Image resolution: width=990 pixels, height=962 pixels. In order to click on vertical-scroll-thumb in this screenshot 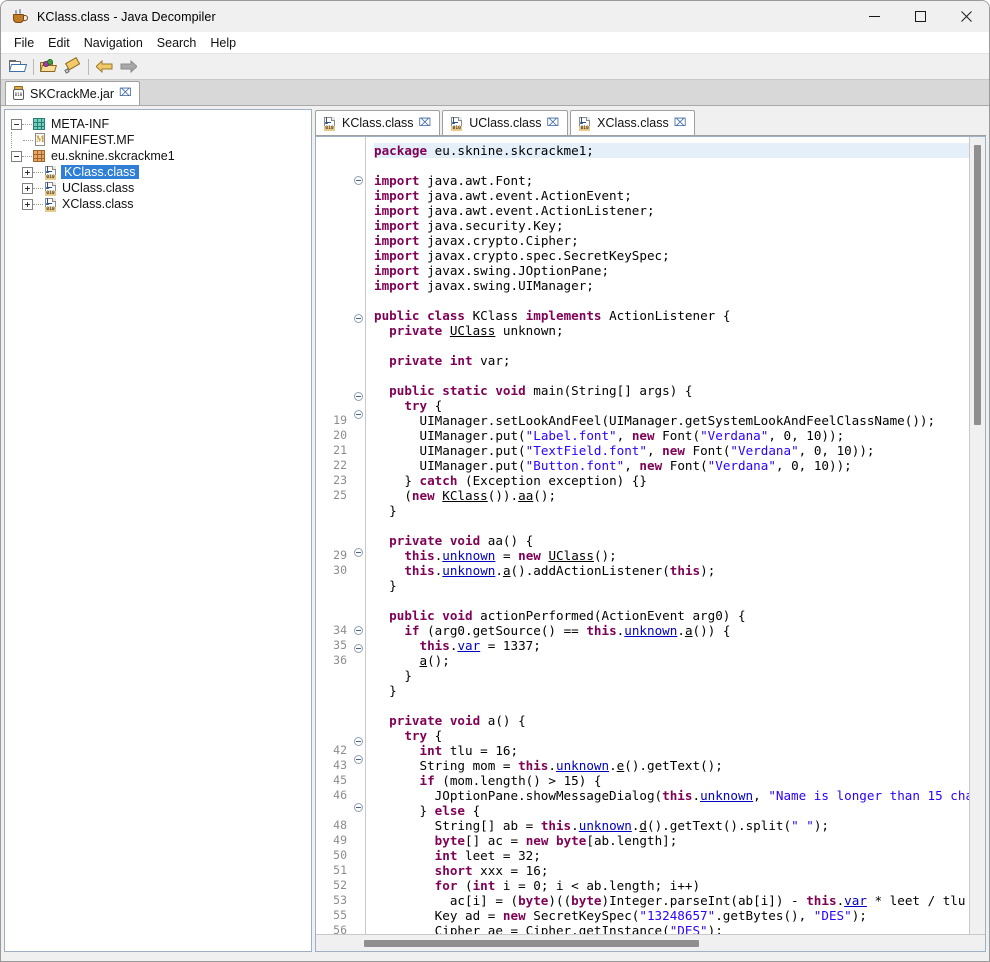, I will do `click(977, 285)`.